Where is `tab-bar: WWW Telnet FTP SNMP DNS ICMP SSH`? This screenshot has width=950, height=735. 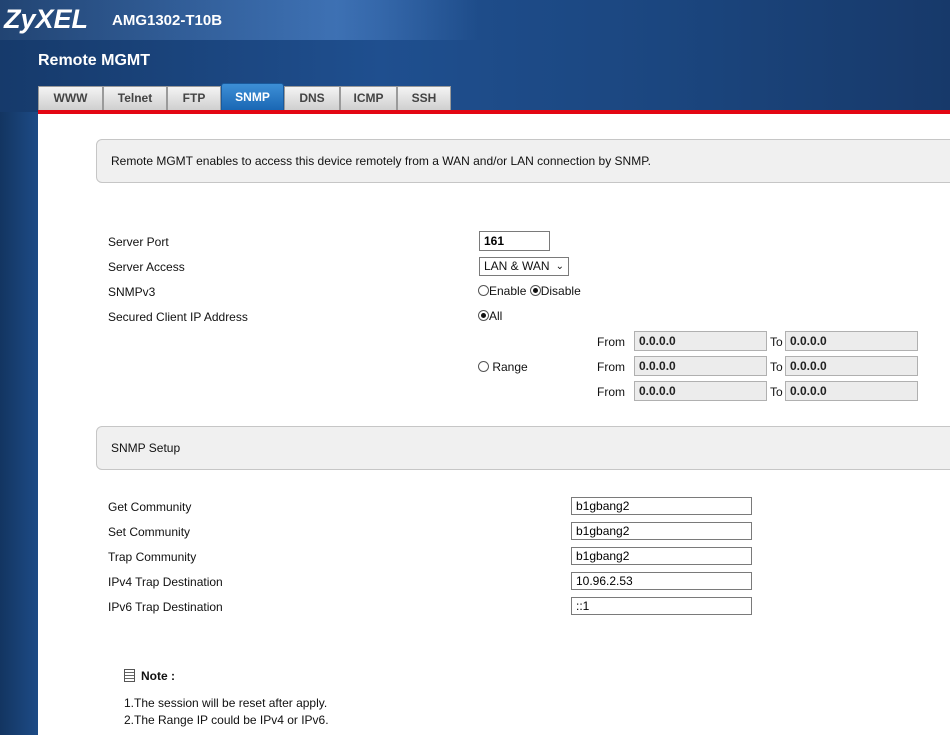
tab-bar: WWW Telnet FTP SNMP DNS ICMP SSH is located at coordinates (244, 96).